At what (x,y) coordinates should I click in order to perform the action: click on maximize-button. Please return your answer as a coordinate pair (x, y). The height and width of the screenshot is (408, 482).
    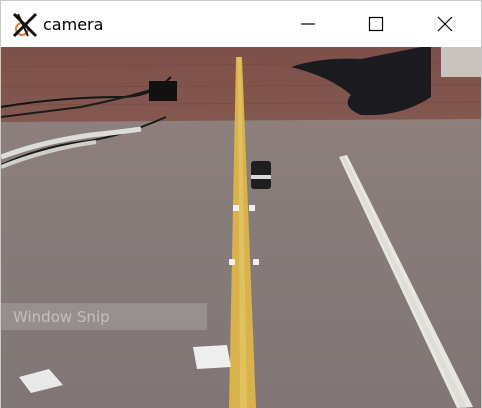
    Looking at the image, I should click on (376, 24).